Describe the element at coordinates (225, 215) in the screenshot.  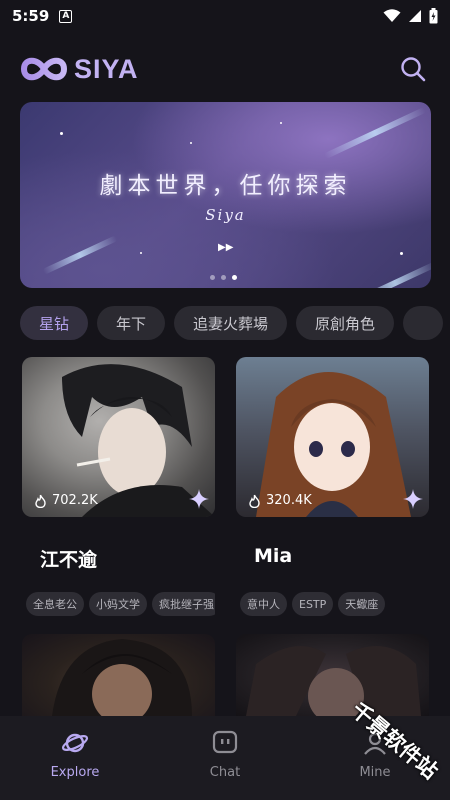
I see `banner-subtitle: Siya` at that location.